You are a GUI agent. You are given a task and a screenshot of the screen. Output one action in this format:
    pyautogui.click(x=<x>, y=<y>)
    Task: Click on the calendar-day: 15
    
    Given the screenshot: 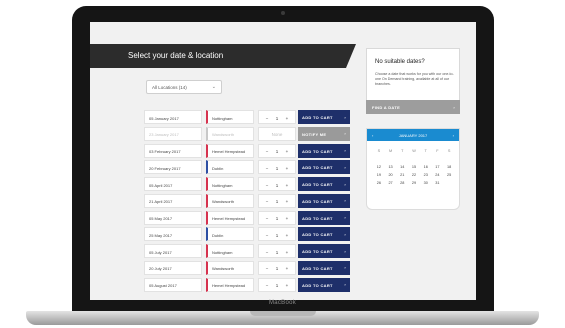 What is the action you would take?
    pyautogui.click(x=414, y=167)
    